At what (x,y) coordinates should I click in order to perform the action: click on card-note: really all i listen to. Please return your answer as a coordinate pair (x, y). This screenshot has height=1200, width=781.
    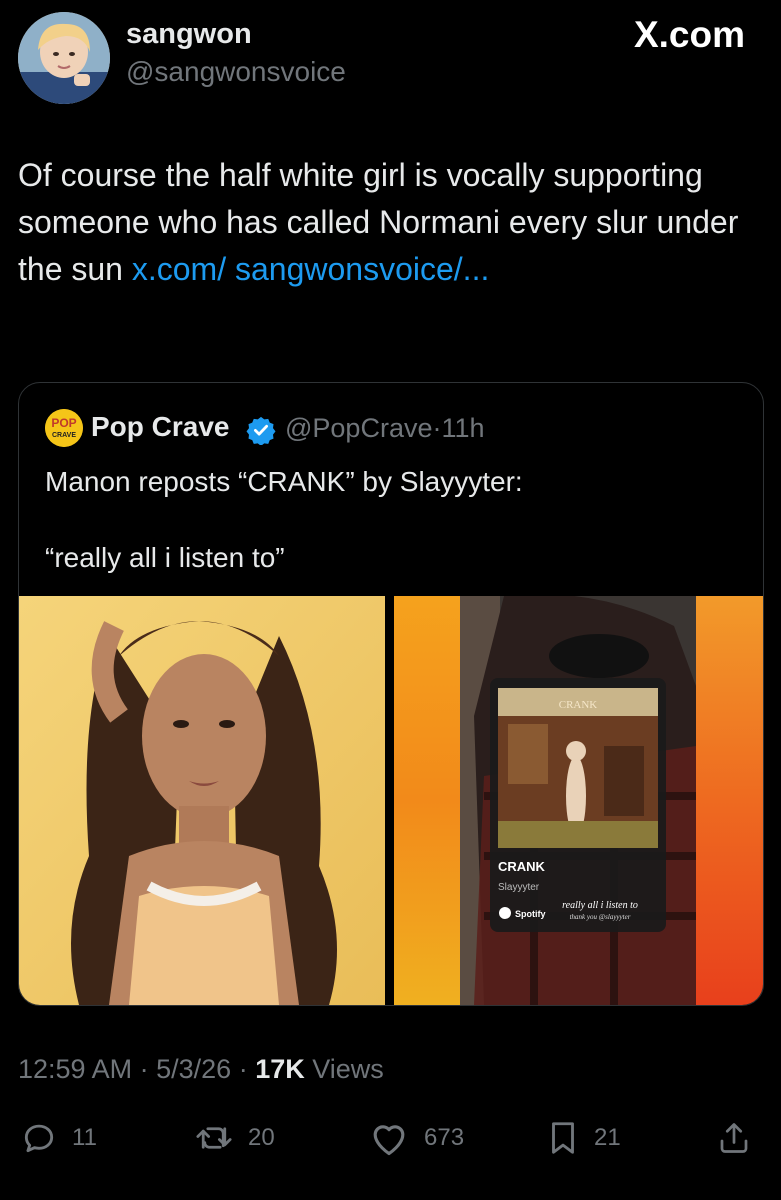
    Looking at the image, I should click on (600, 905).